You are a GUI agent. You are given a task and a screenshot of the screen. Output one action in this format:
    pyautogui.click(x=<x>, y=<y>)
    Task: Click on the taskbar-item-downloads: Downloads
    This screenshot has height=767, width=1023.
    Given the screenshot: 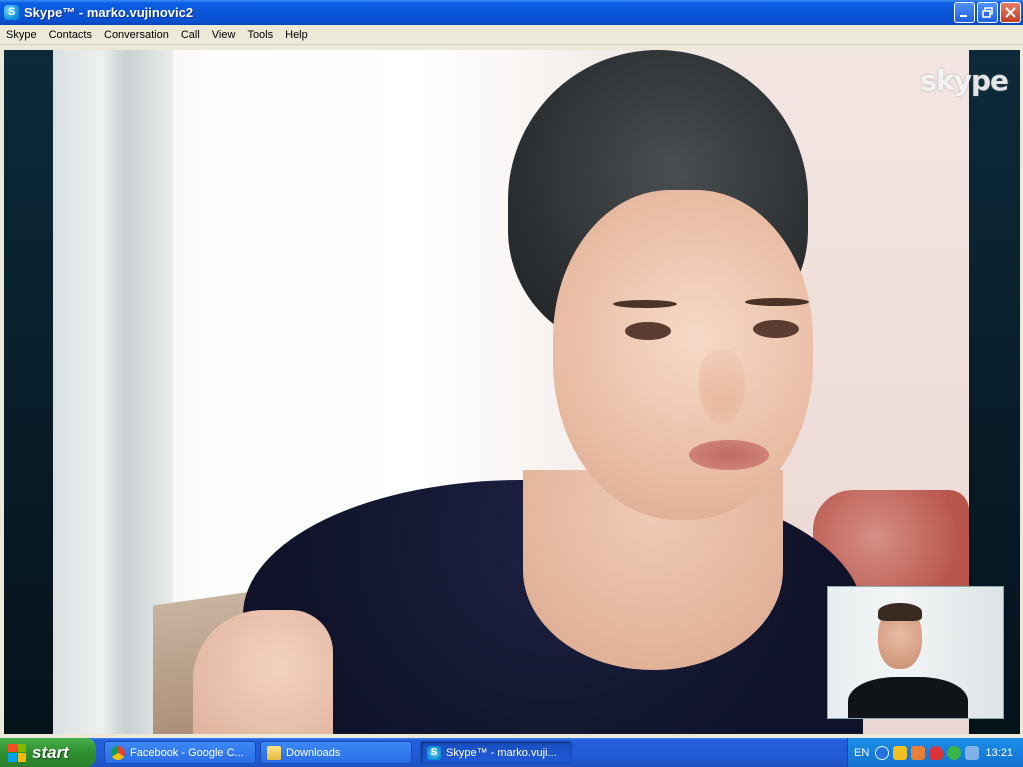 What is the action you would take?
    pyautogui.click(x=336, y=752)
    